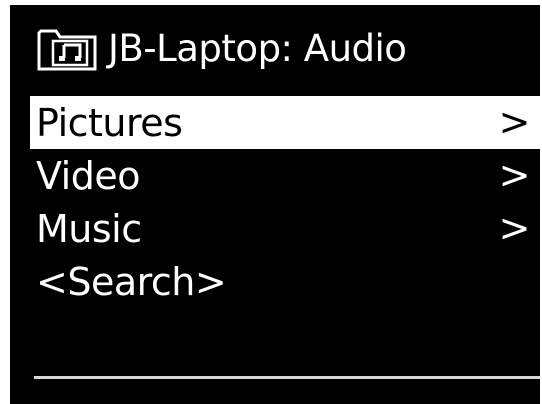 The image size is (542, 404). Describe the element at coordinates (131, 281) in the screenshot. I see `menu-item-label: <Search>` at that location.